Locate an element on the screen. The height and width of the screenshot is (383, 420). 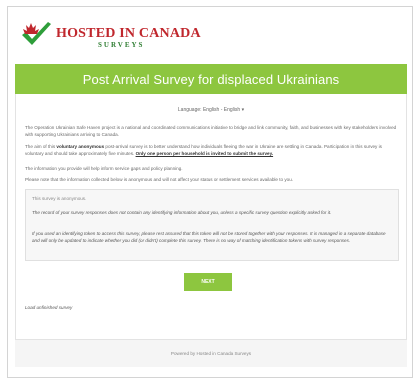
anonymous-heading: This survey is anonymous. is located at coordinates (59, 198).